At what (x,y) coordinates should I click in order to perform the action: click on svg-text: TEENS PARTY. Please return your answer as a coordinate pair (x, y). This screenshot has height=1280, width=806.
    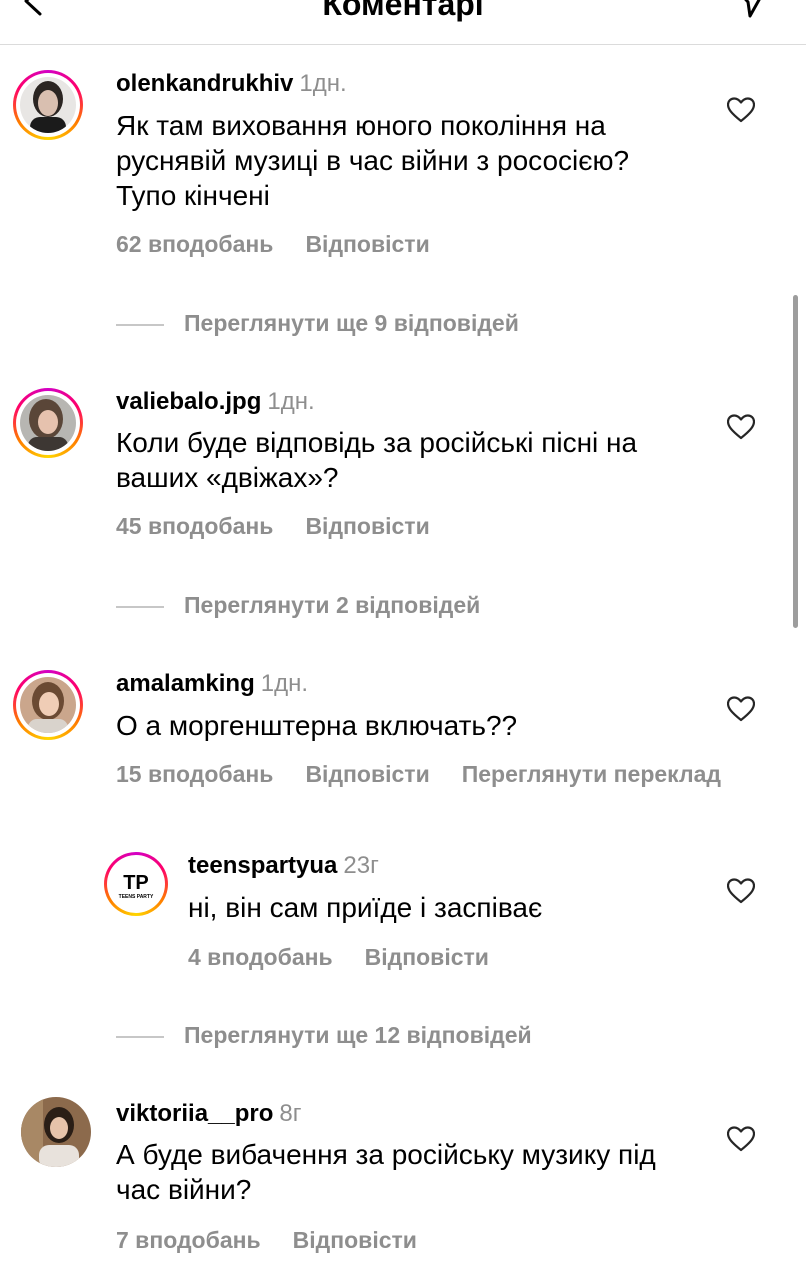
    Looking at the image, I should click on (136, 897).